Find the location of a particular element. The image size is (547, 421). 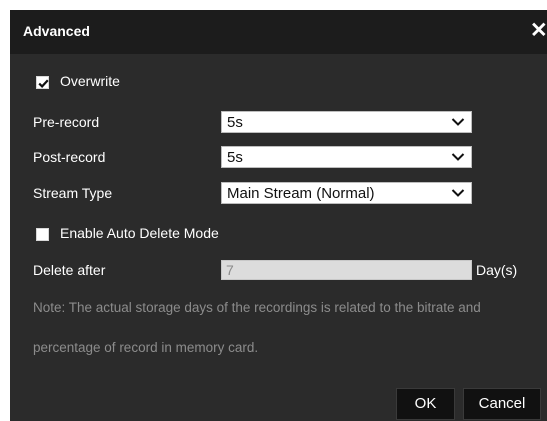

stream-type-label: Stream Type is located at coordinates (73, 193).